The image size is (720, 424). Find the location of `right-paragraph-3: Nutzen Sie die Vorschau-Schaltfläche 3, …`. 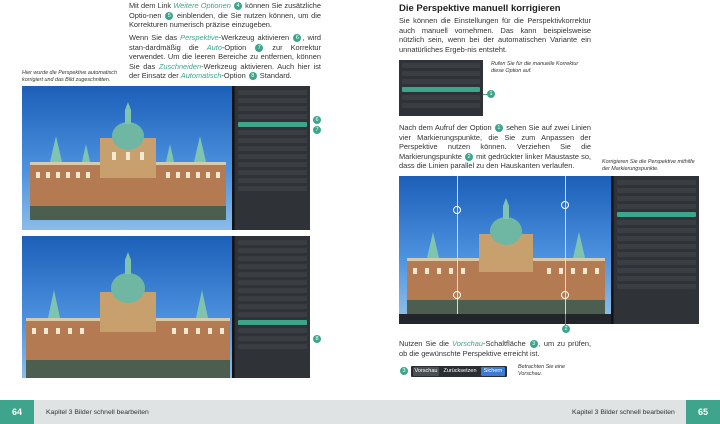

right-paragraph-3: Nutzen Sie die Vorschau-Schaltfläche 3, … is located at coordinates (495, 348).